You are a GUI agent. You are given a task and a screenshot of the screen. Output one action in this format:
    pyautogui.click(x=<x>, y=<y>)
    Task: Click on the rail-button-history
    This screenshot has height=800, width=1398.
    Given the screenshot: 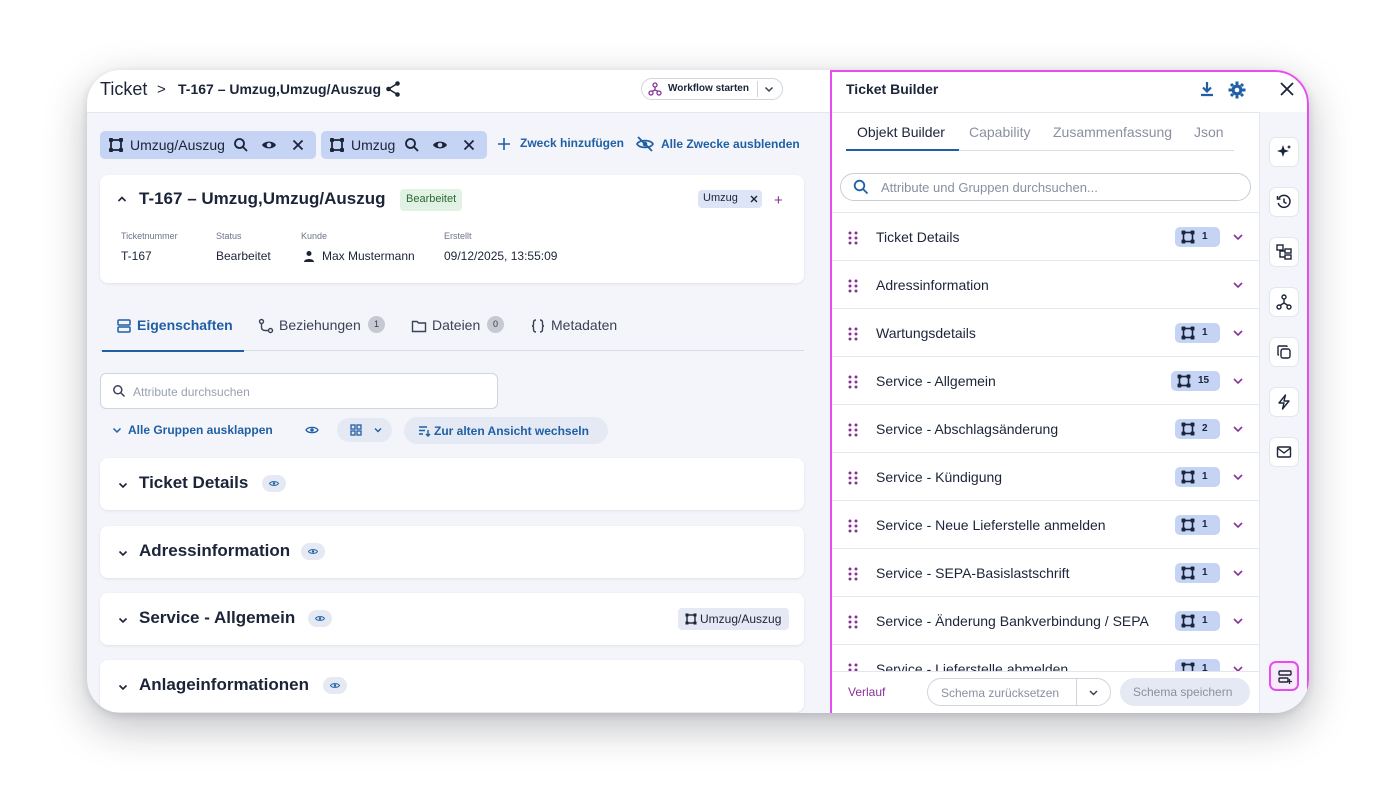 What is the action you would take?
    pyautogui.click(x=1284, y=202)
    